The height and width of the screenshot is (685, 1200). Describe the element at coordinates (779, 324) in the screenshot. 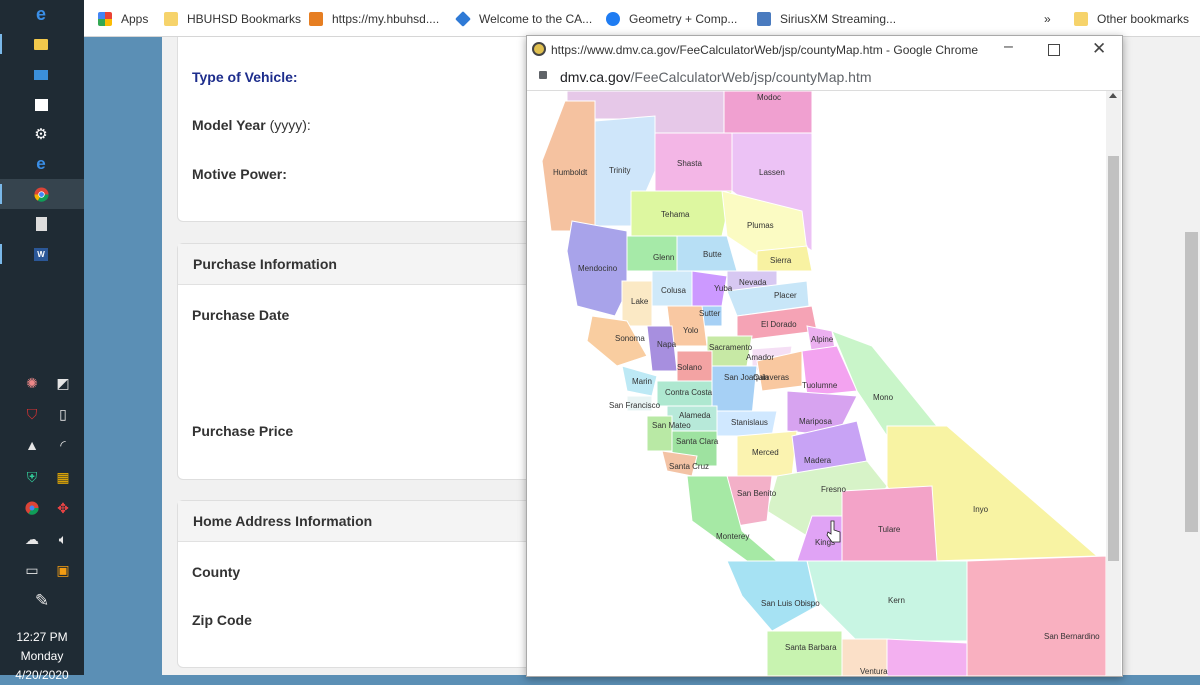

I see `county-label: El Dorado` at that location.